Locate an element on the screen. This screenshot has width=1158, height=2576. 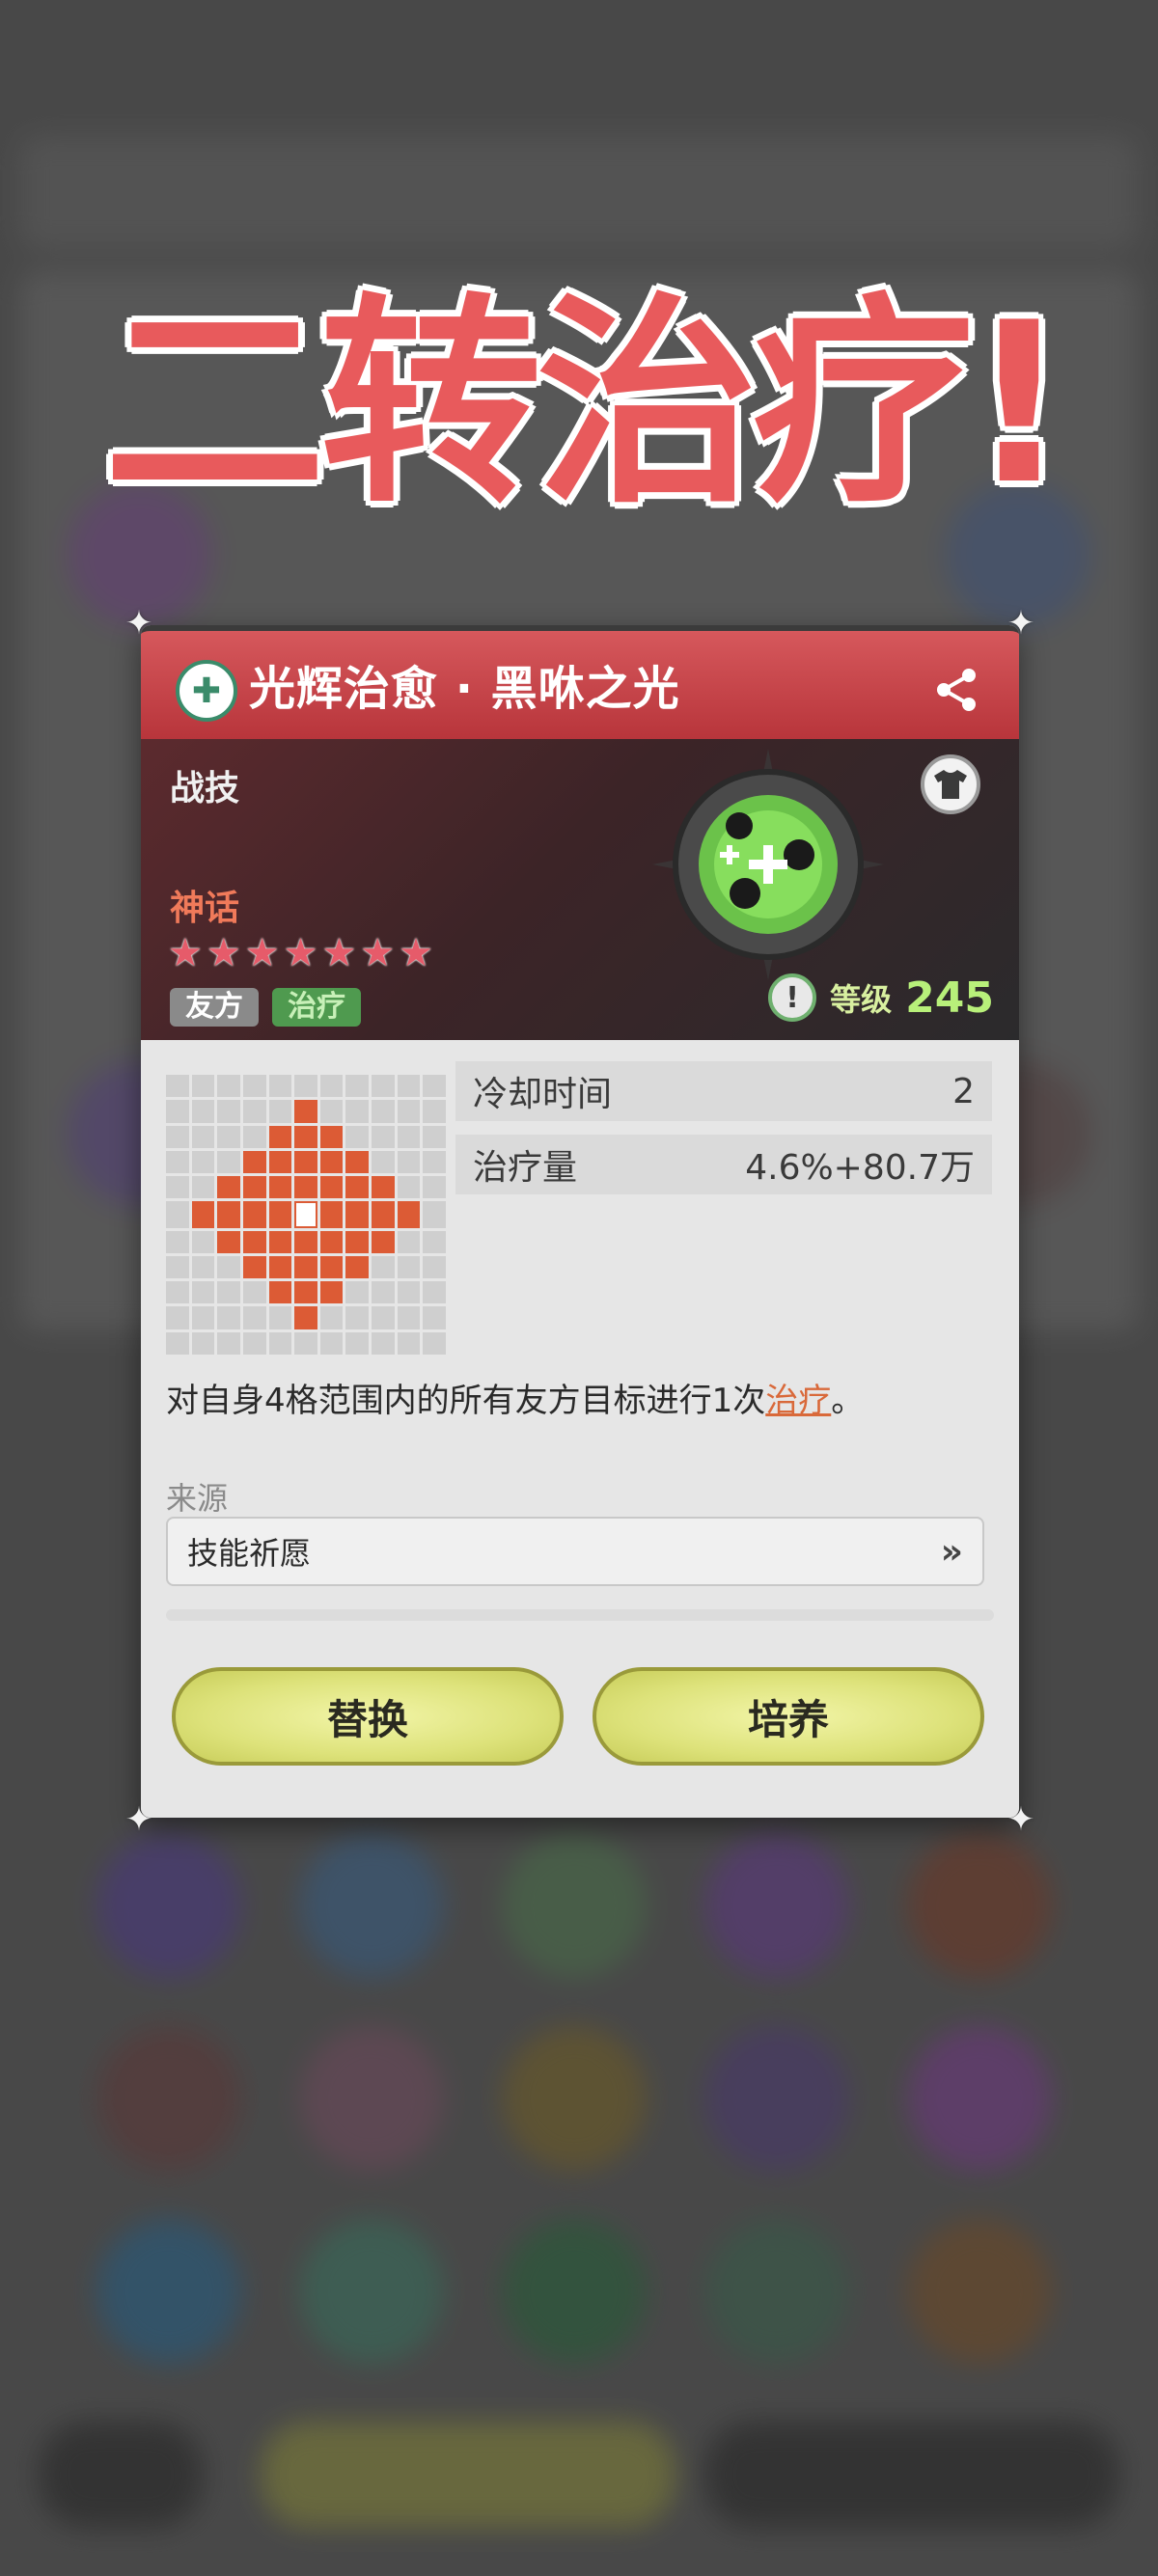
rarity-label: 神话 is located at coordinates (205, 909).